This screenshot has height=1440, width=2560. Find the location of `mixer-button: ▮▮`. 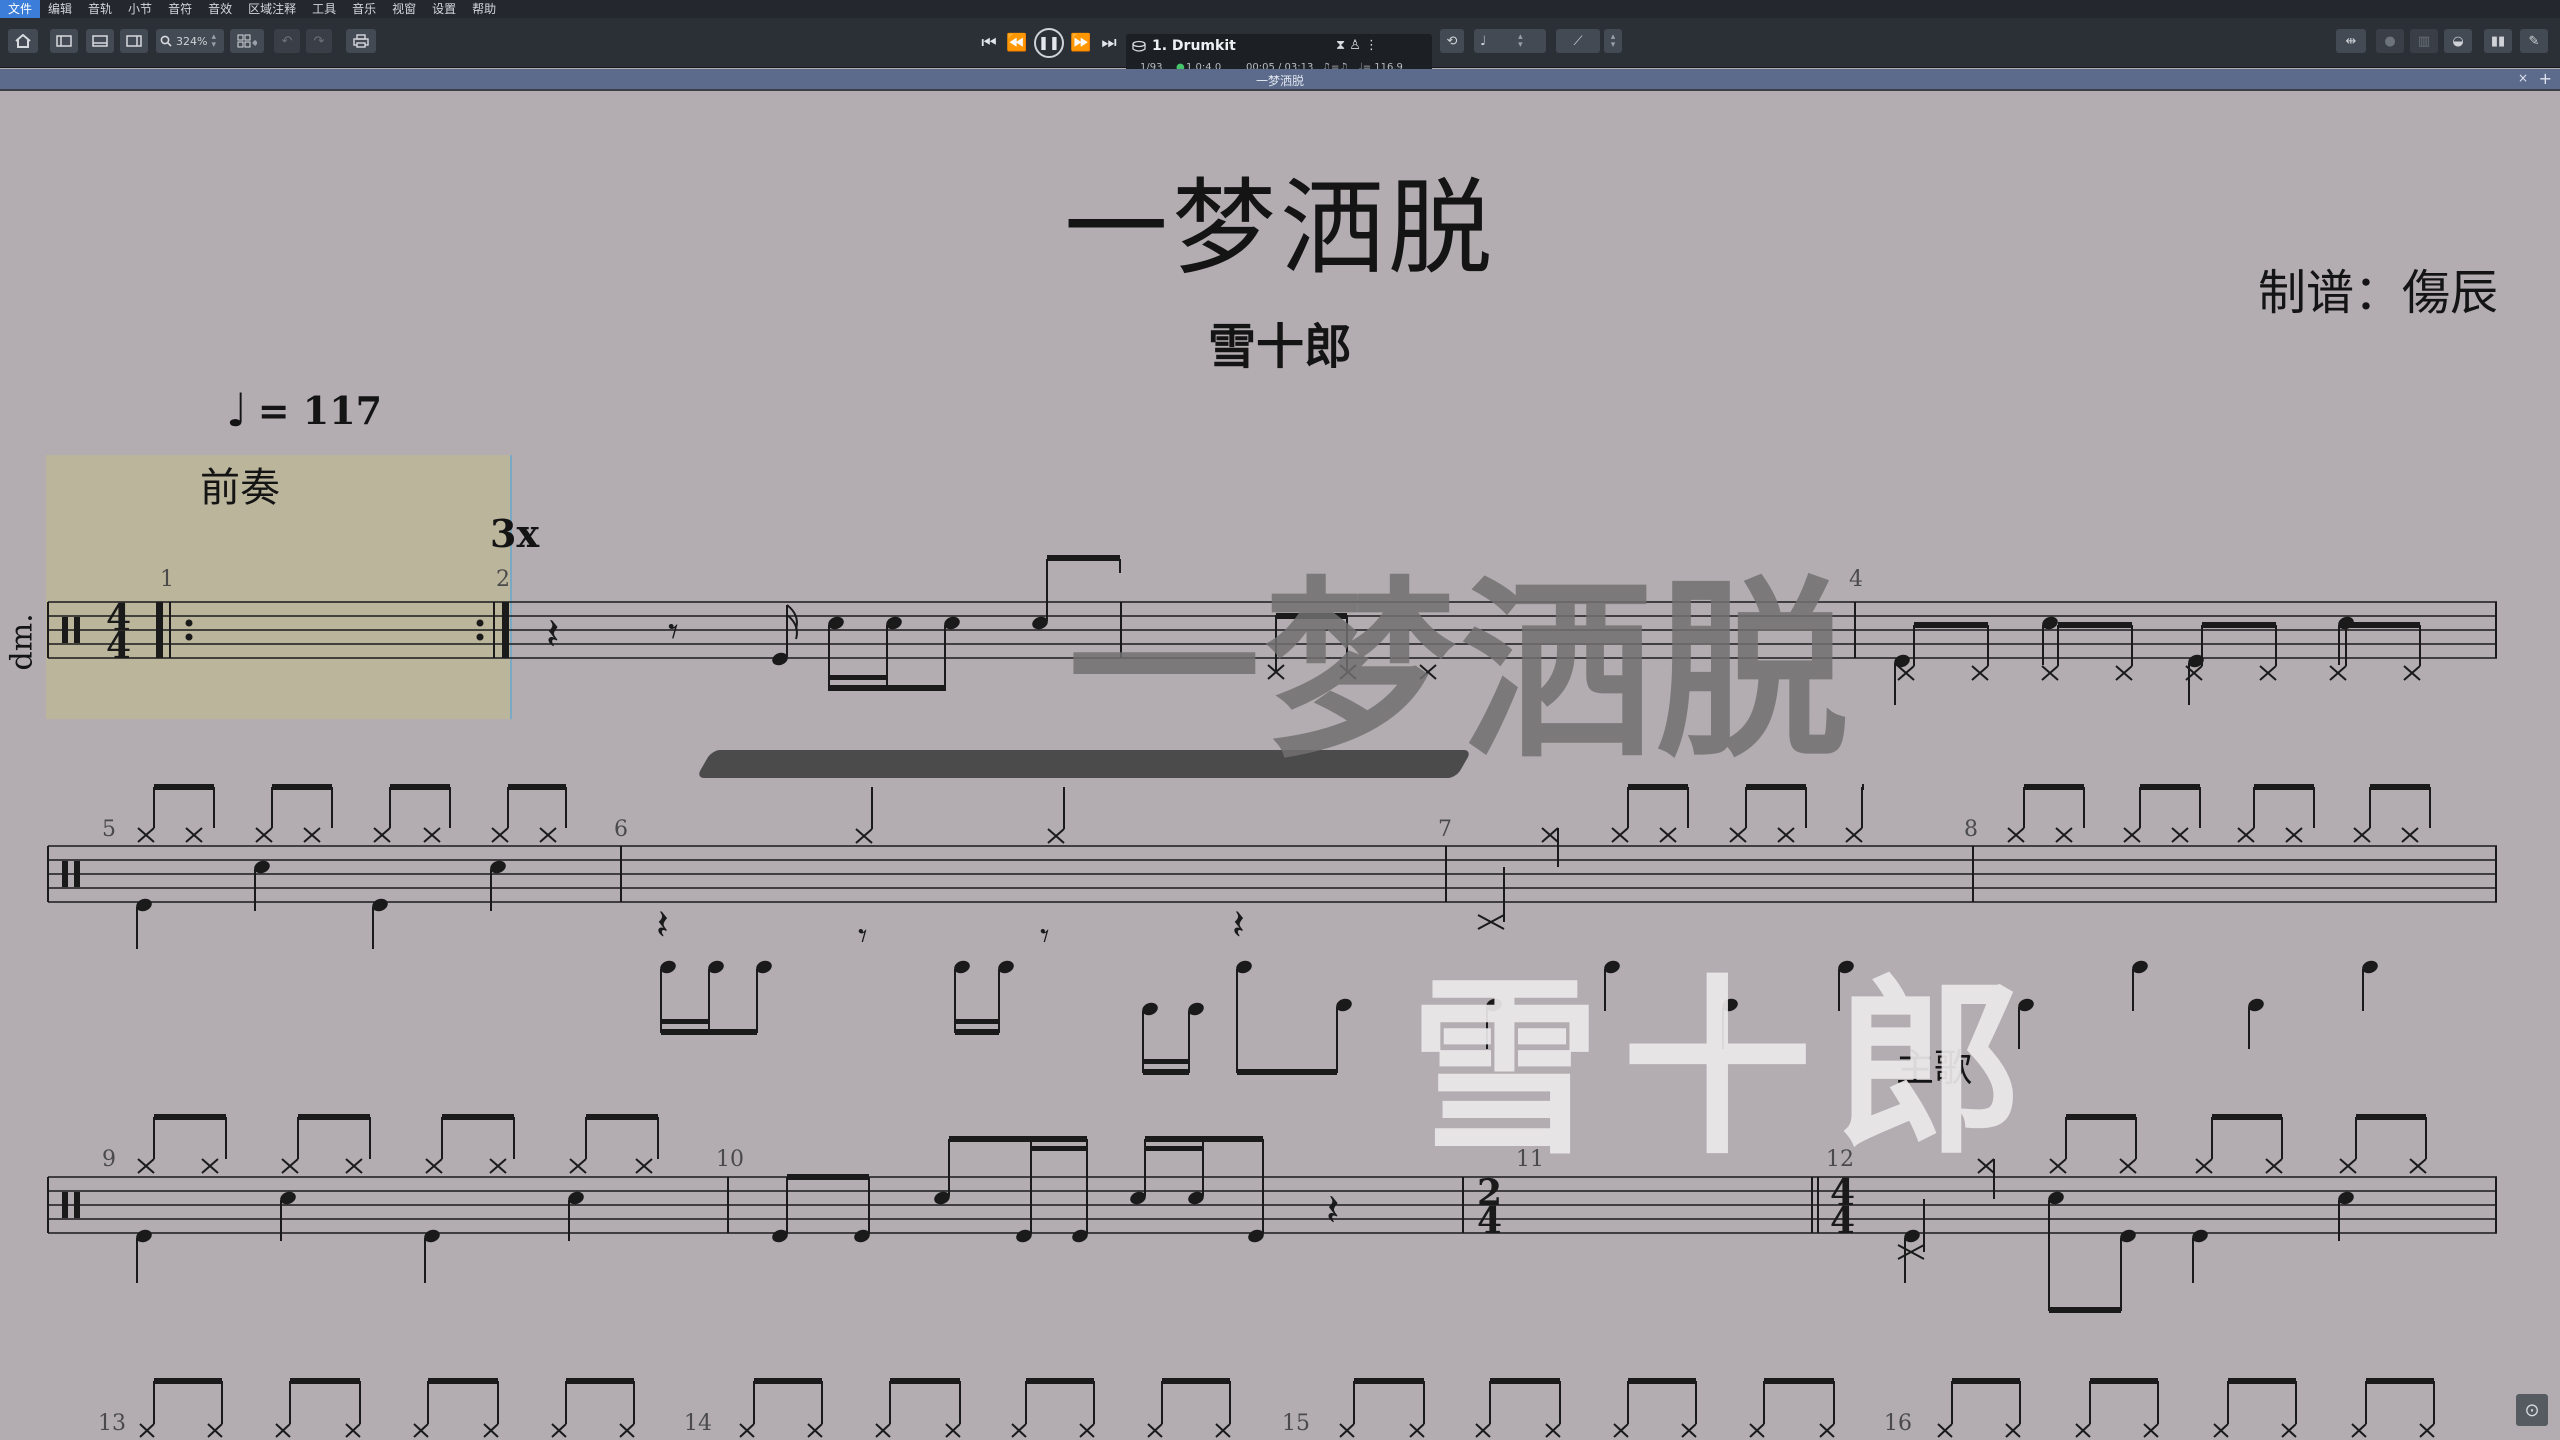

mixer-button: ▮▮ is located at coordinates (2498, 41).